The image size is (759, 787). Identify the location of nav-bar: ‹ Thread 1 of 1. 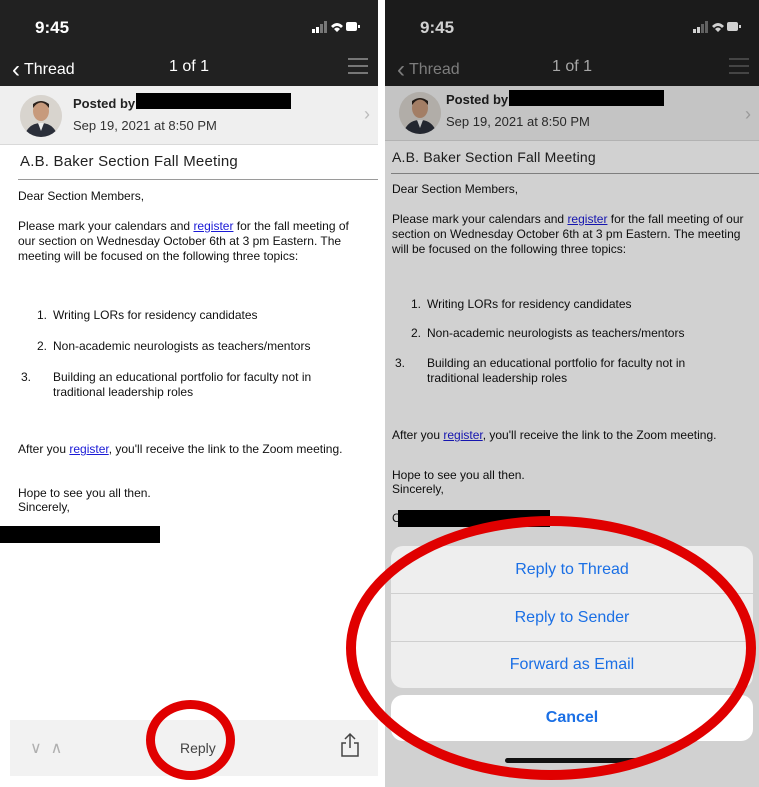
(189, 68).